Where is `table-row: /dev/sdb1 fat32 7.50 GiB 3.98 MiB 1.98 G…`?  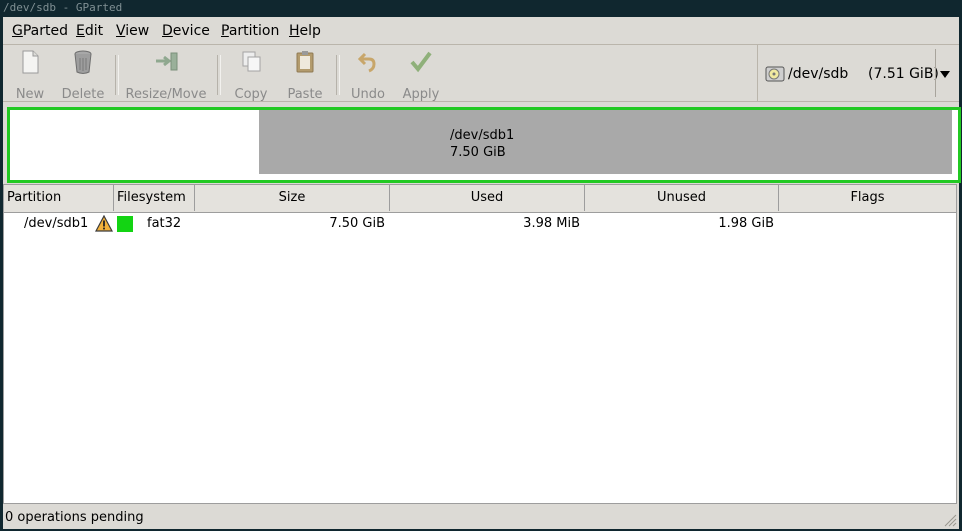
table-row: /dev/sdb1 fat32 7.50 GiB 3.98 MiB 1.98 G… is located at coordinates (480, 224).